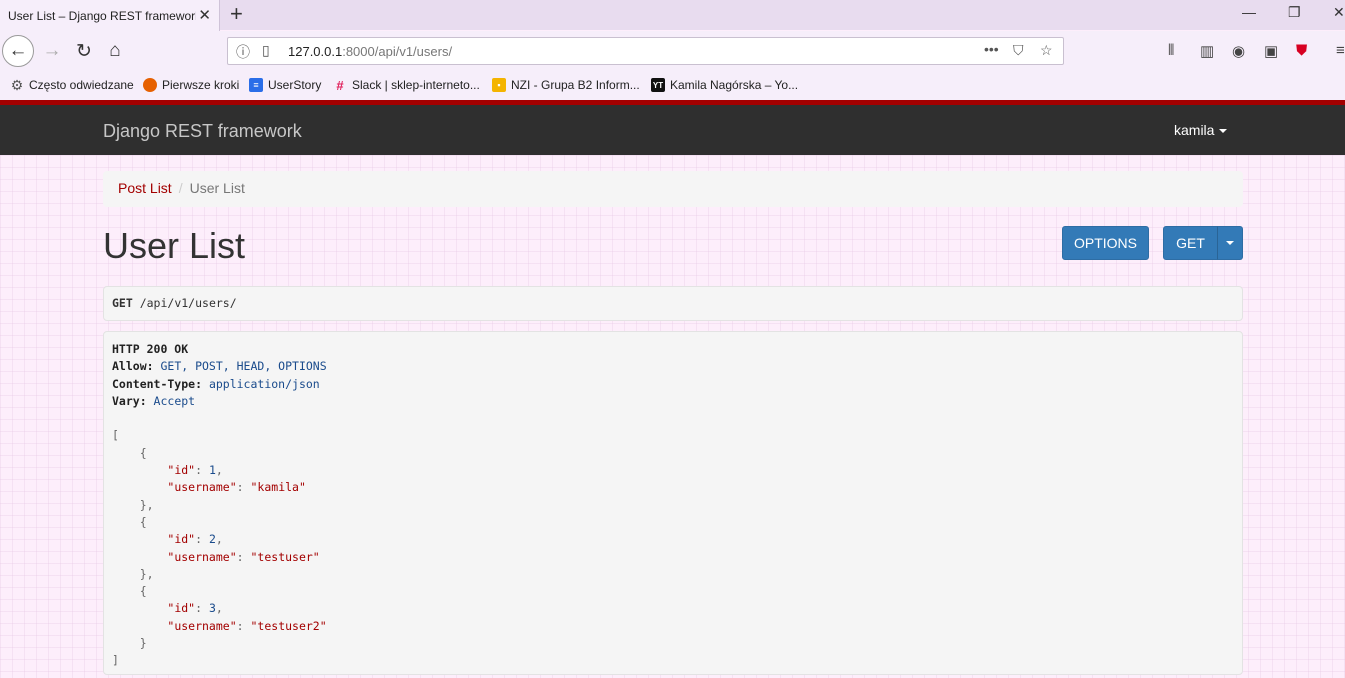 The image size is (1345, 678). What do you see at coordinates (122, 303) in the screenshot?
I see `request-method: GET` at bounding box center [122, 303].